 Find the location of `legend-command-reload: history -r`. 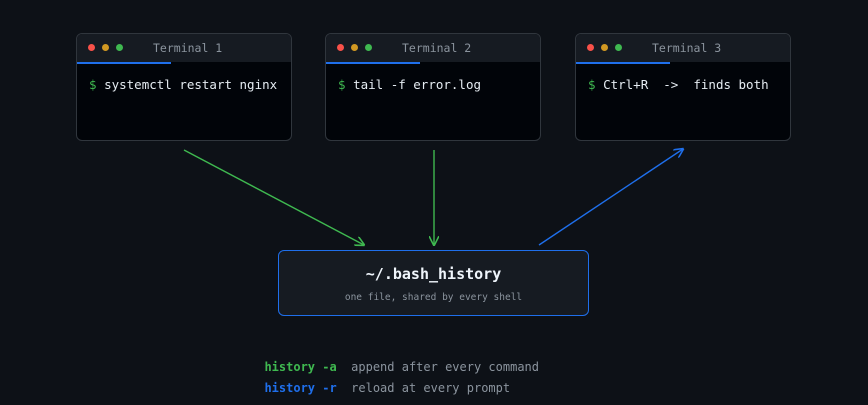

legend-command-reload: history -r is located at coordinates (300, 388).